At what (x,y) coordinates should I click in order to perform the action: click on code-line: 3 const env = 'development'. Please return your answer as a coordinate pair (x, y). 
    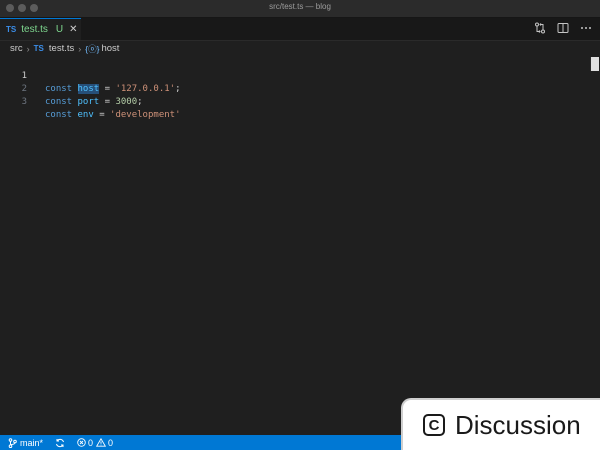
    Looking at the image, I should click on (300, 101).